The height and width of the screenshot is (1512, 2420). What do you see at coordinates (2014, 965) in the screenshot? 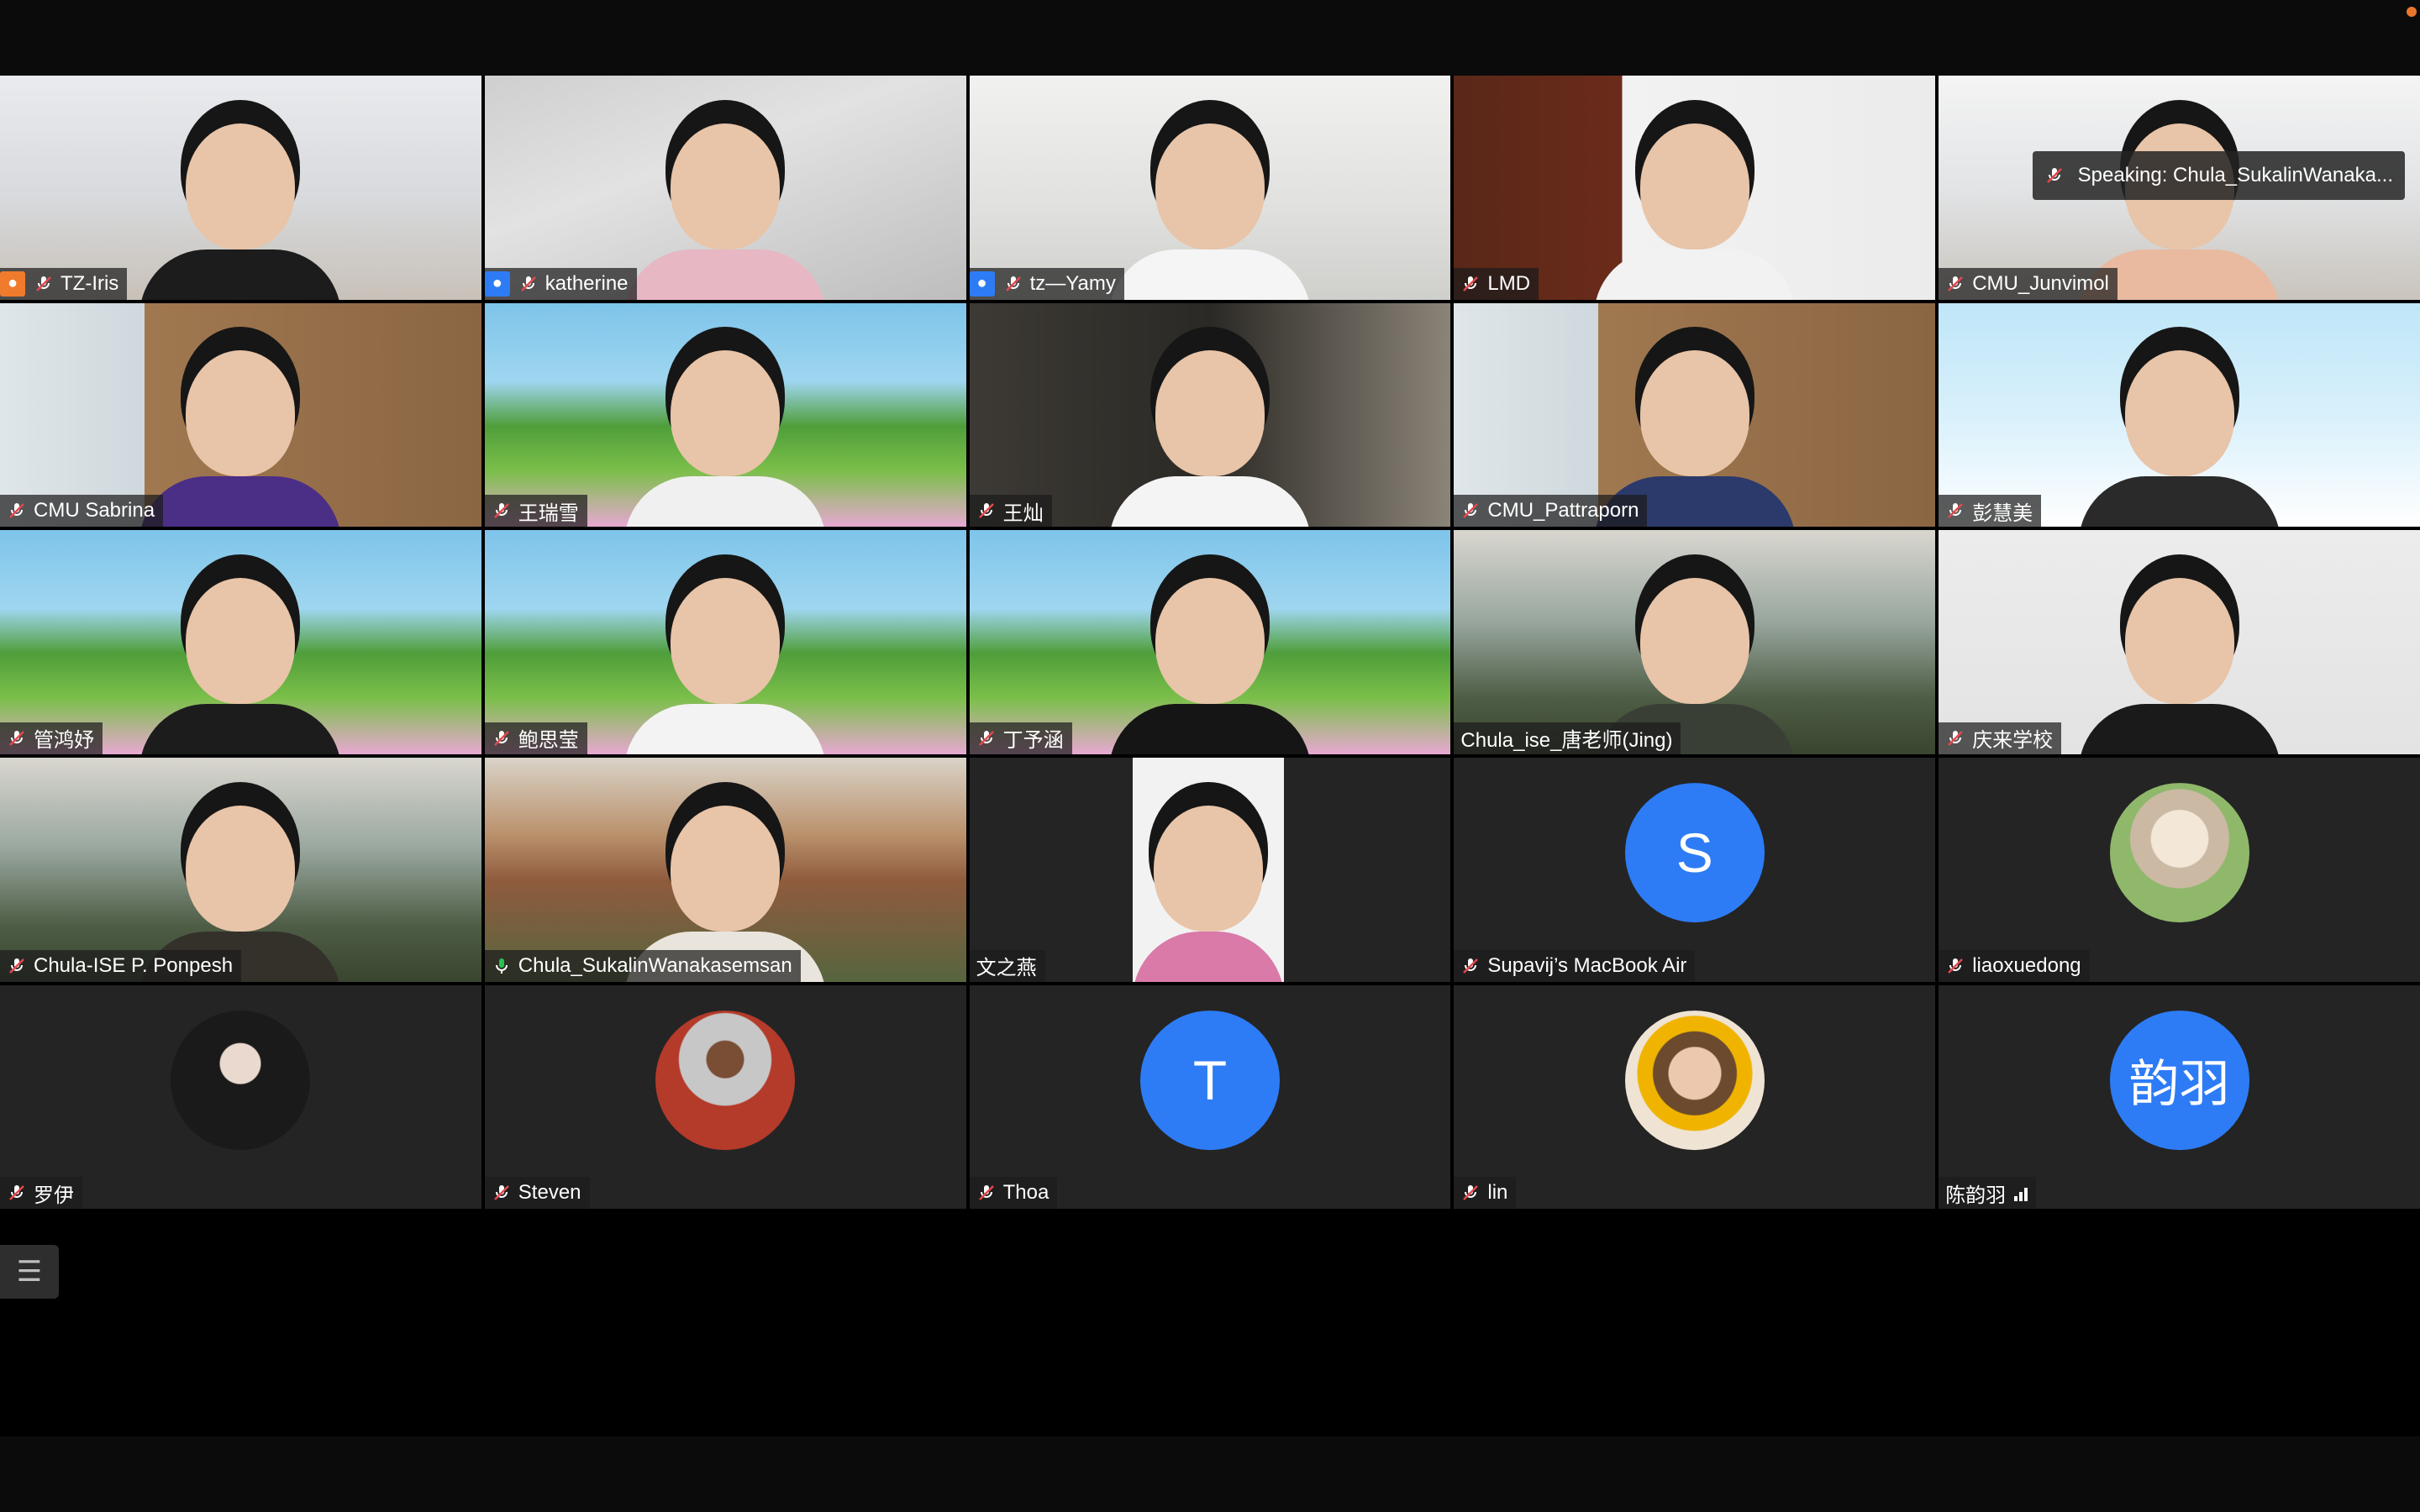
I see `participant-name-tag: liaoxuedong` at bounding box center [2014, 965].